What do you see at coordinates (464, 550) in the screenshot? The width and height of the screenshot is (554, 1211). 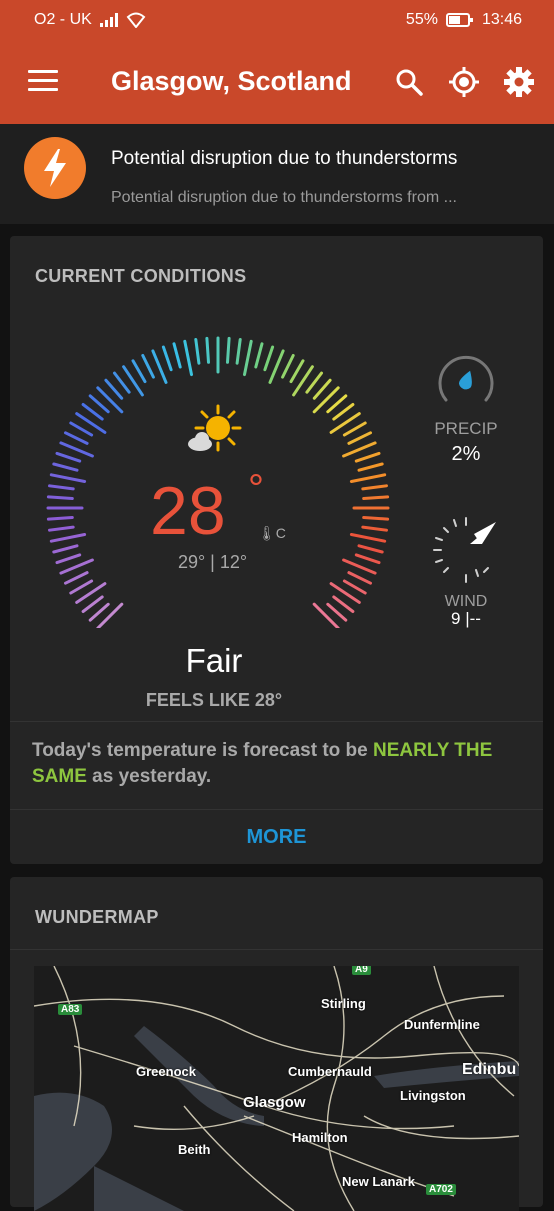 I see `wind-compass-icon` at bounding box center [464, 550].